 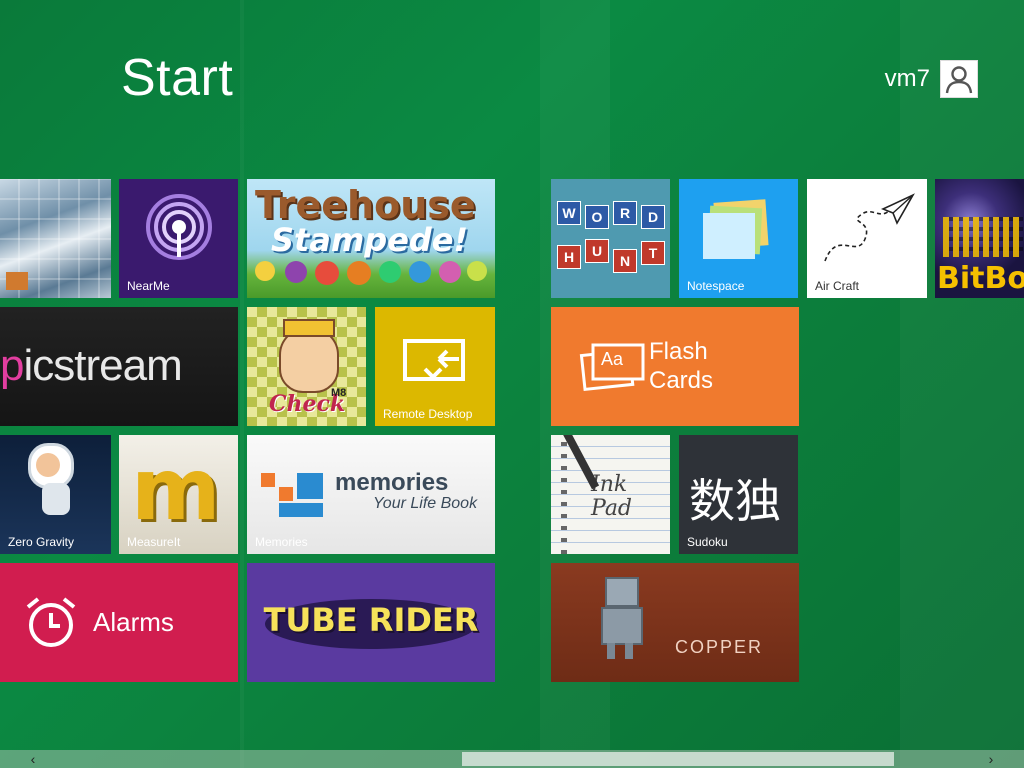 What do you see at coordinates (612, 359) in the screenshot?
I see `cards-icon-text: Aa` at bounding box center [612, 359].